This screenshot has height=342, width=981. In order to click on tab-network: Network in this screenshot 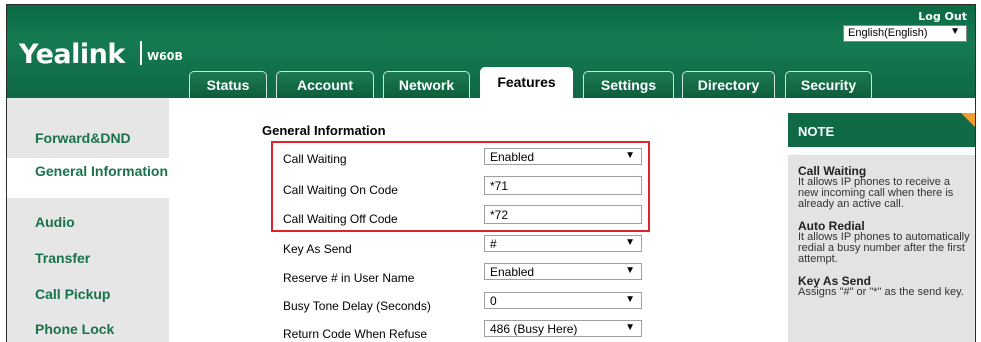, I will do `click(426, 84)`.